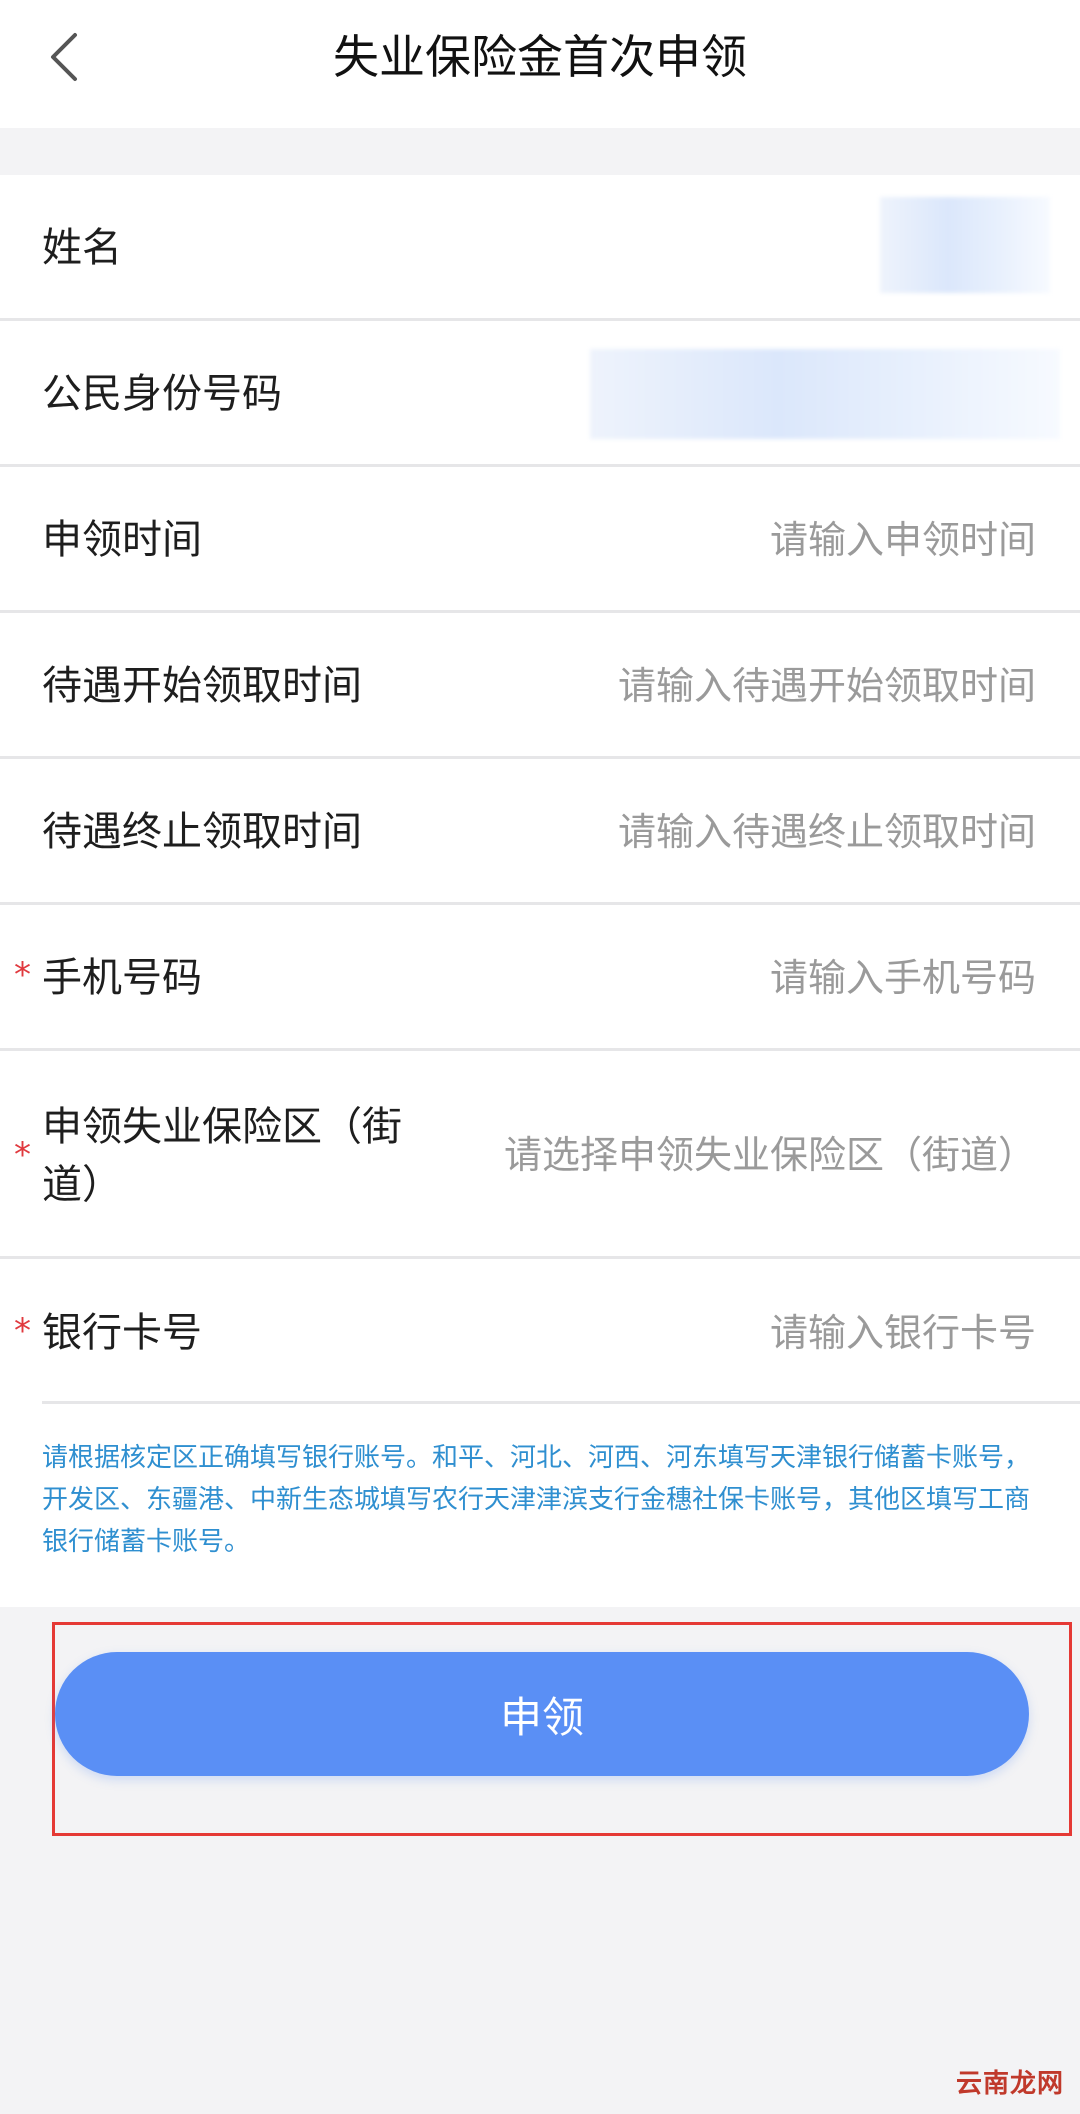  What do you see at coordinates (903, 540) in the screenshot?
I see `apply-time-input: 请输入申领时间` at bounding box center [903, 540].